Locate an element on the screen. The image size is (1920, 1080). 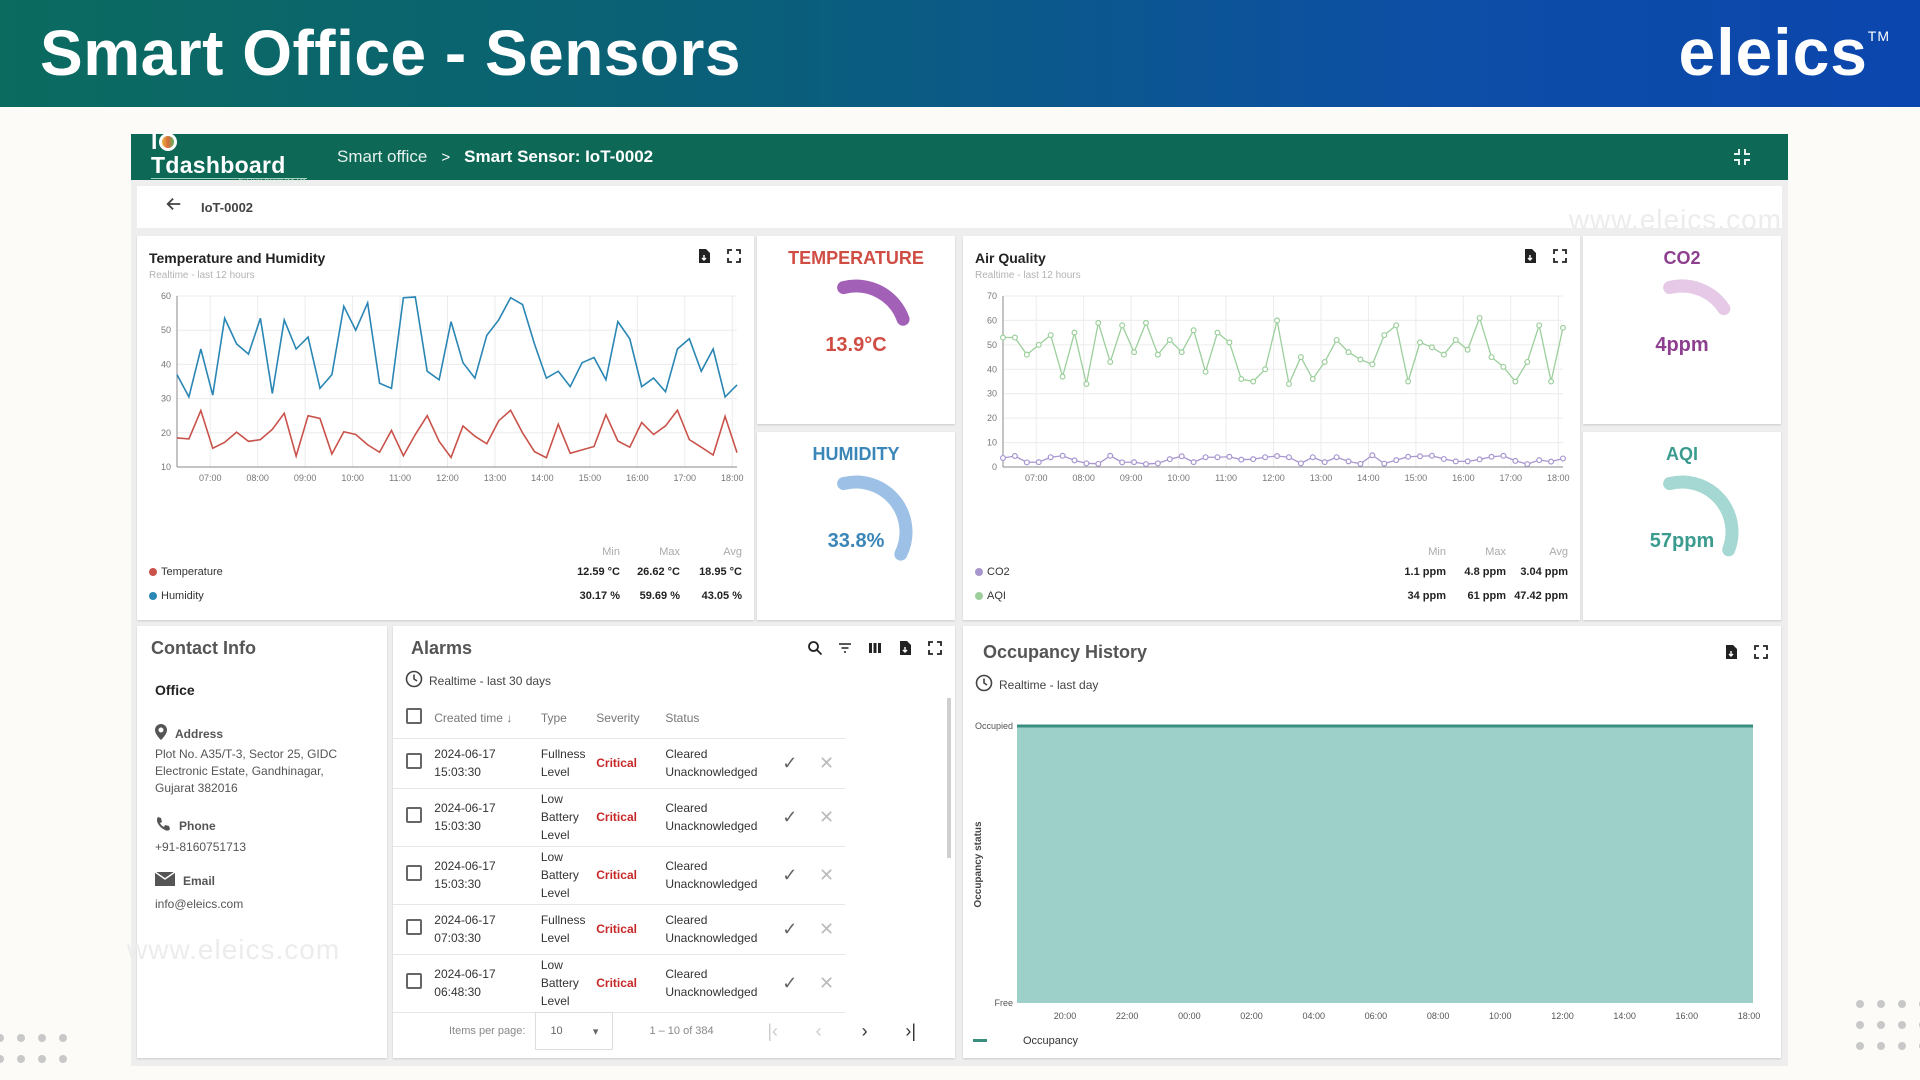
legend-co2: CO2 is located at coordinates (992, 572).